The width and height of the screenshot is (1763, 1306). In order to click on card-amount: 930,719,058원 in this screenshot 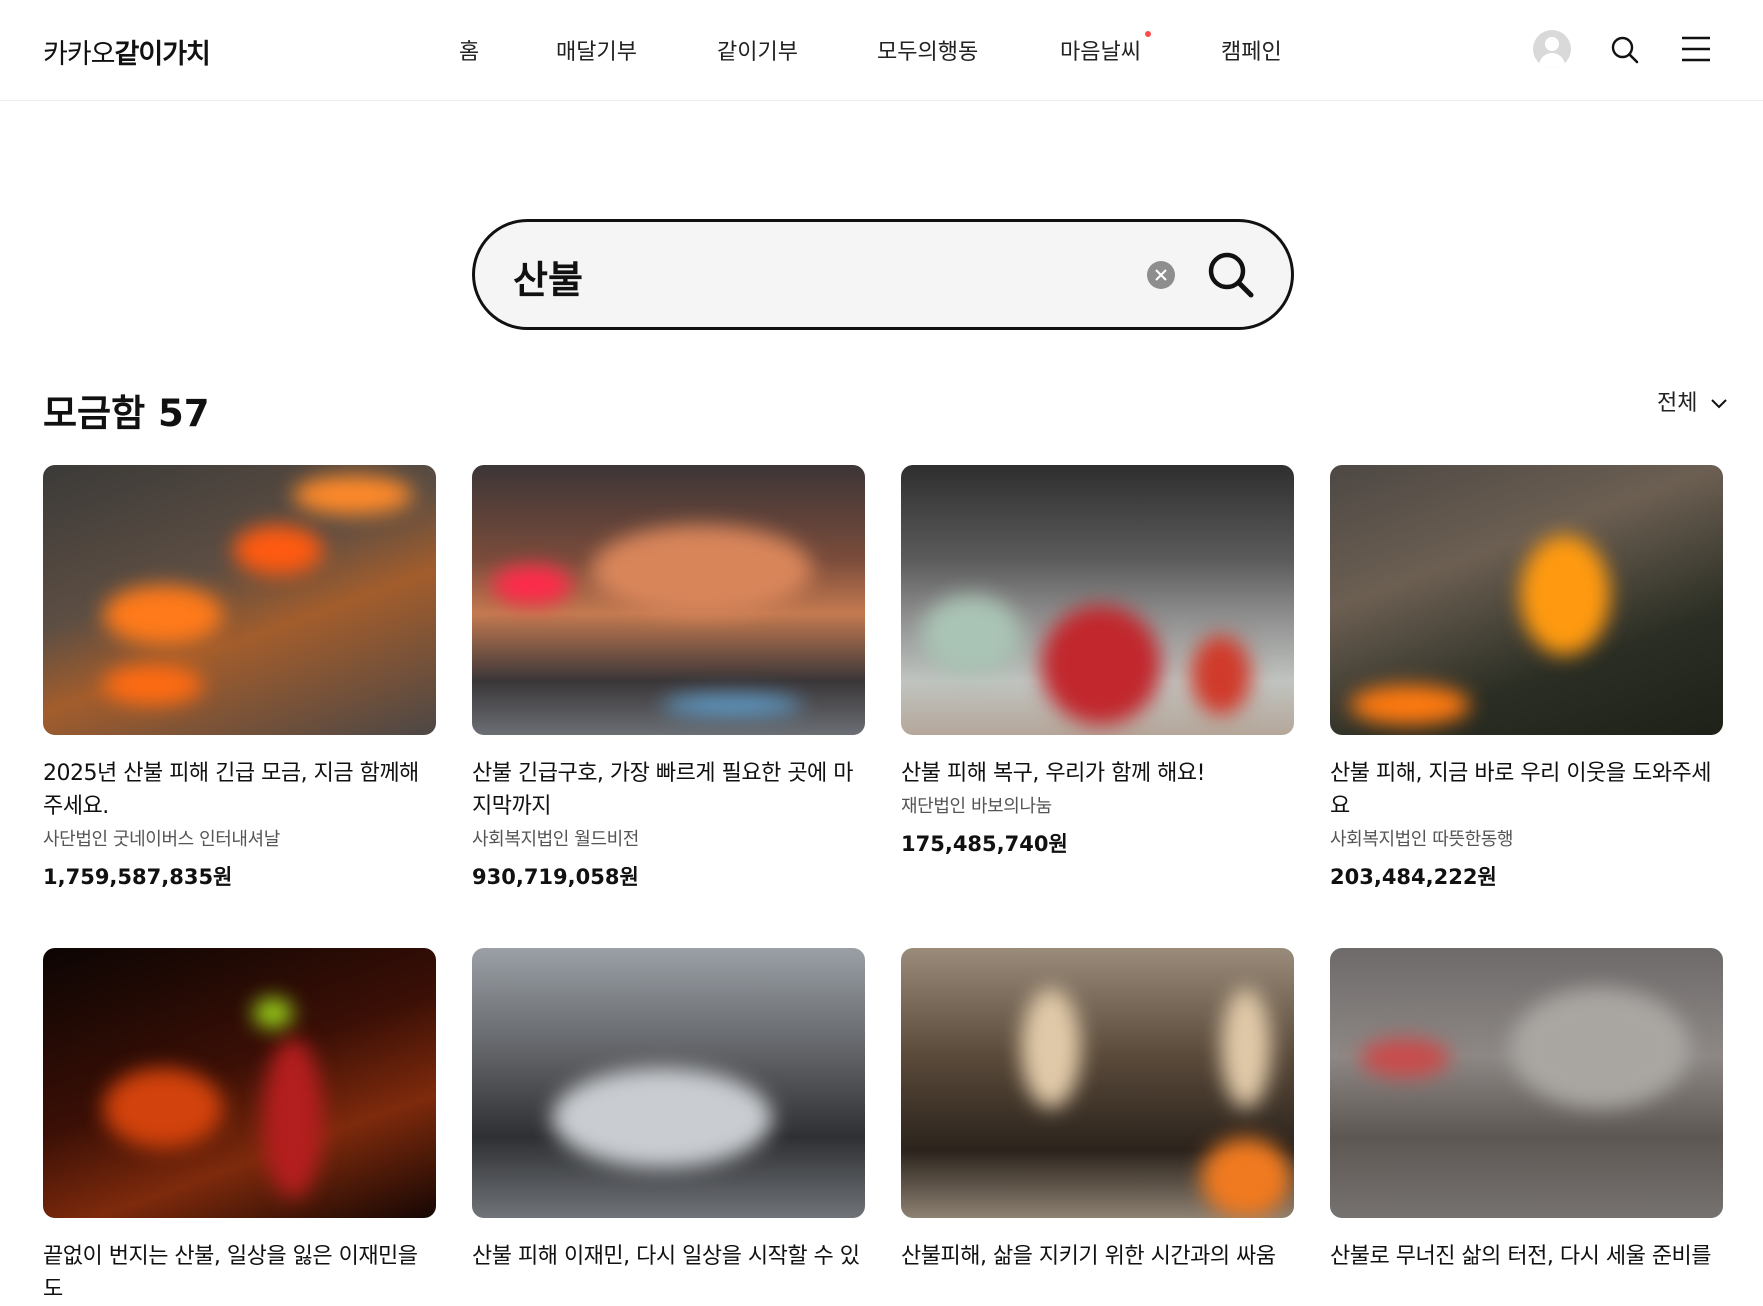, I will do `click(555, 877)`.